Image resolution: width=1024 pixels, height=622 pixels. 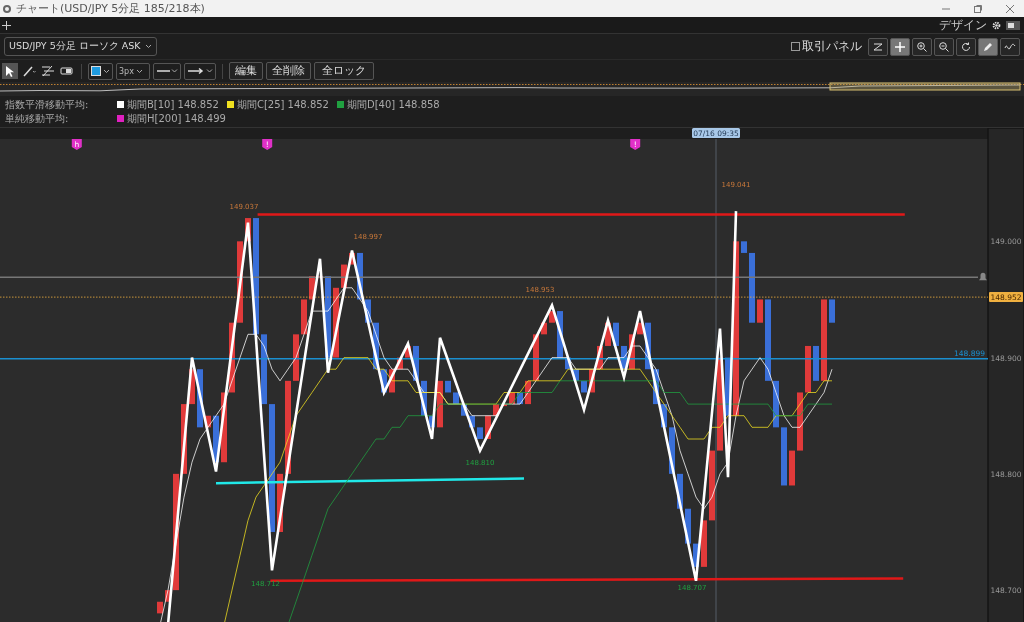 I want to click on design-label: デザイン, so click(x=963, y=25).